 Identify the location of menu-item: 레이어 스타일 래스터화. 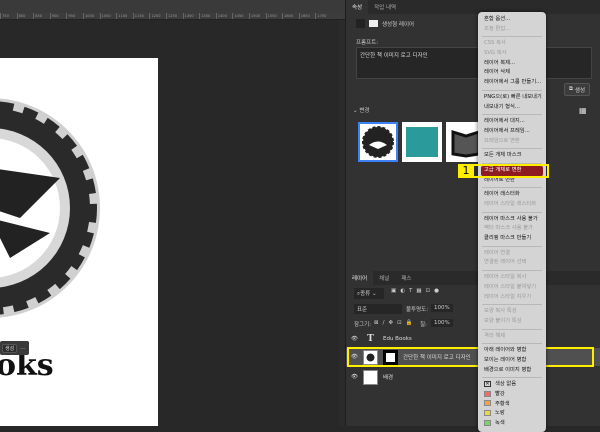
(512, 205).